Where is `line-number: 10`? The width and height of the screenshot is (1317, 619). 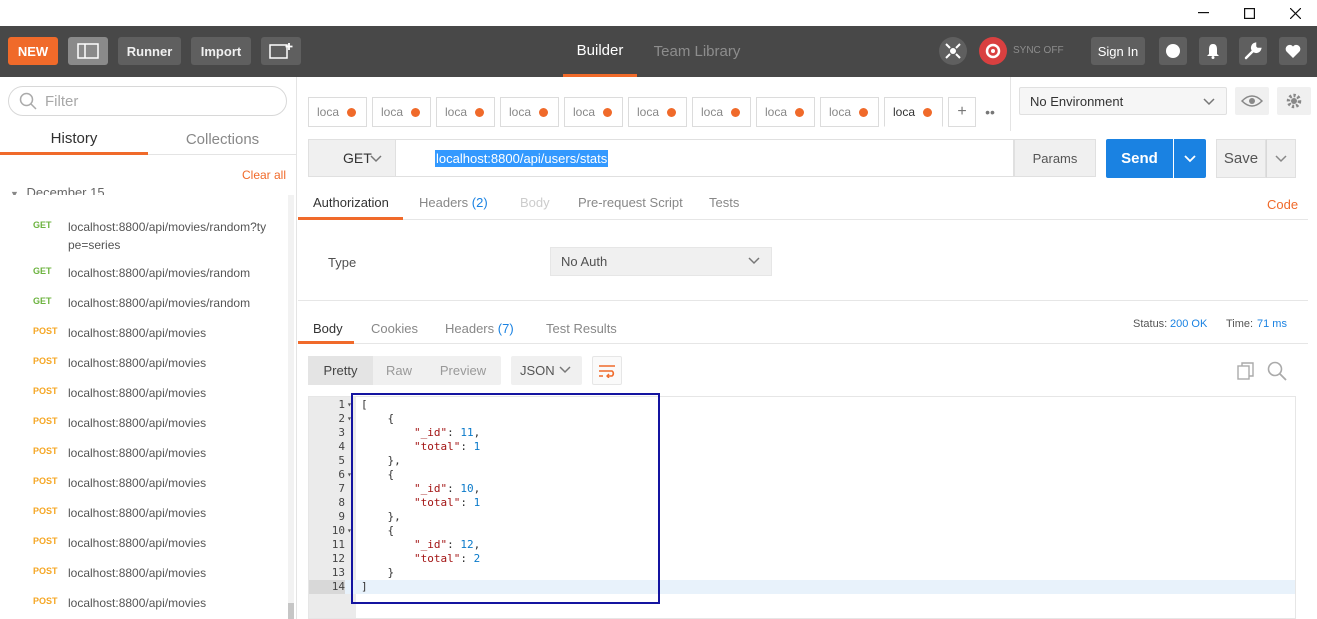 line-number: 10 is located at coordinates (338, 530).